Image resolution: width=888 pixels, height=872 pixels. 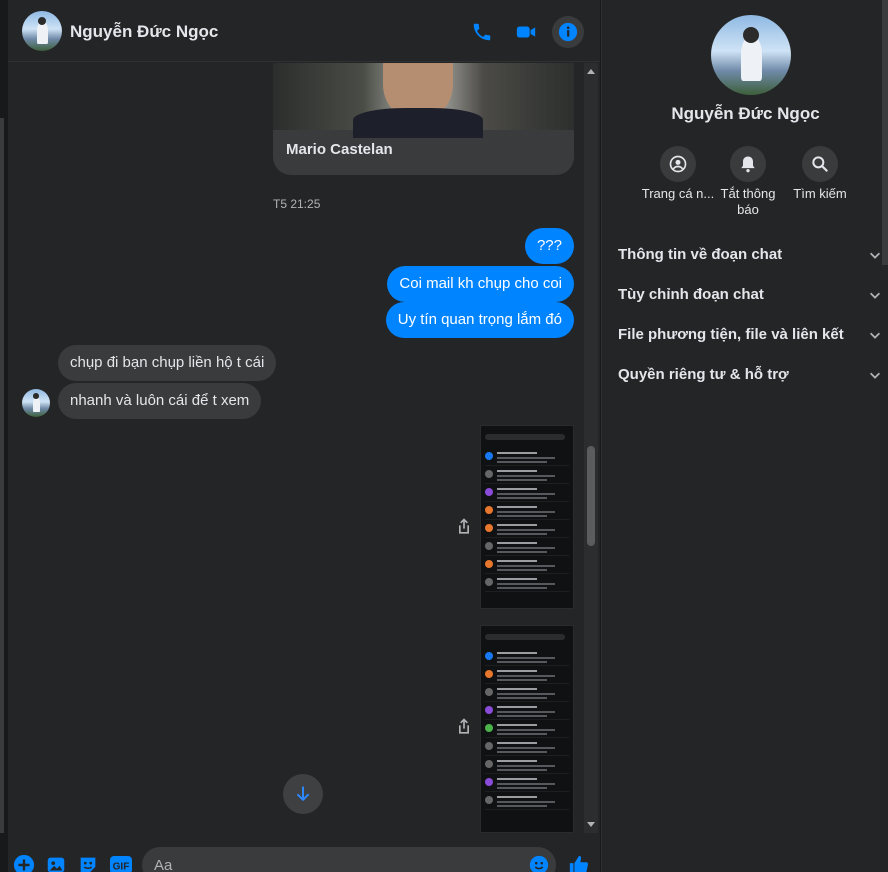 What do you see at coordinates (482, 32) in the screenshot?
I see `phone-icon` at bounding box center [482, 32].